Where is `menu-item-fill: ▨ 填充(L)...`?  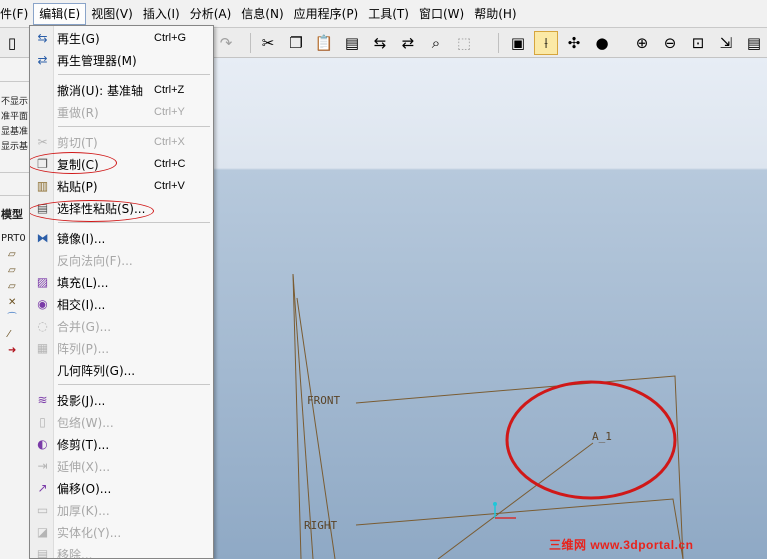 menu-item-fill: ▨ 填充(L)... is located at coordinates (121, 282).